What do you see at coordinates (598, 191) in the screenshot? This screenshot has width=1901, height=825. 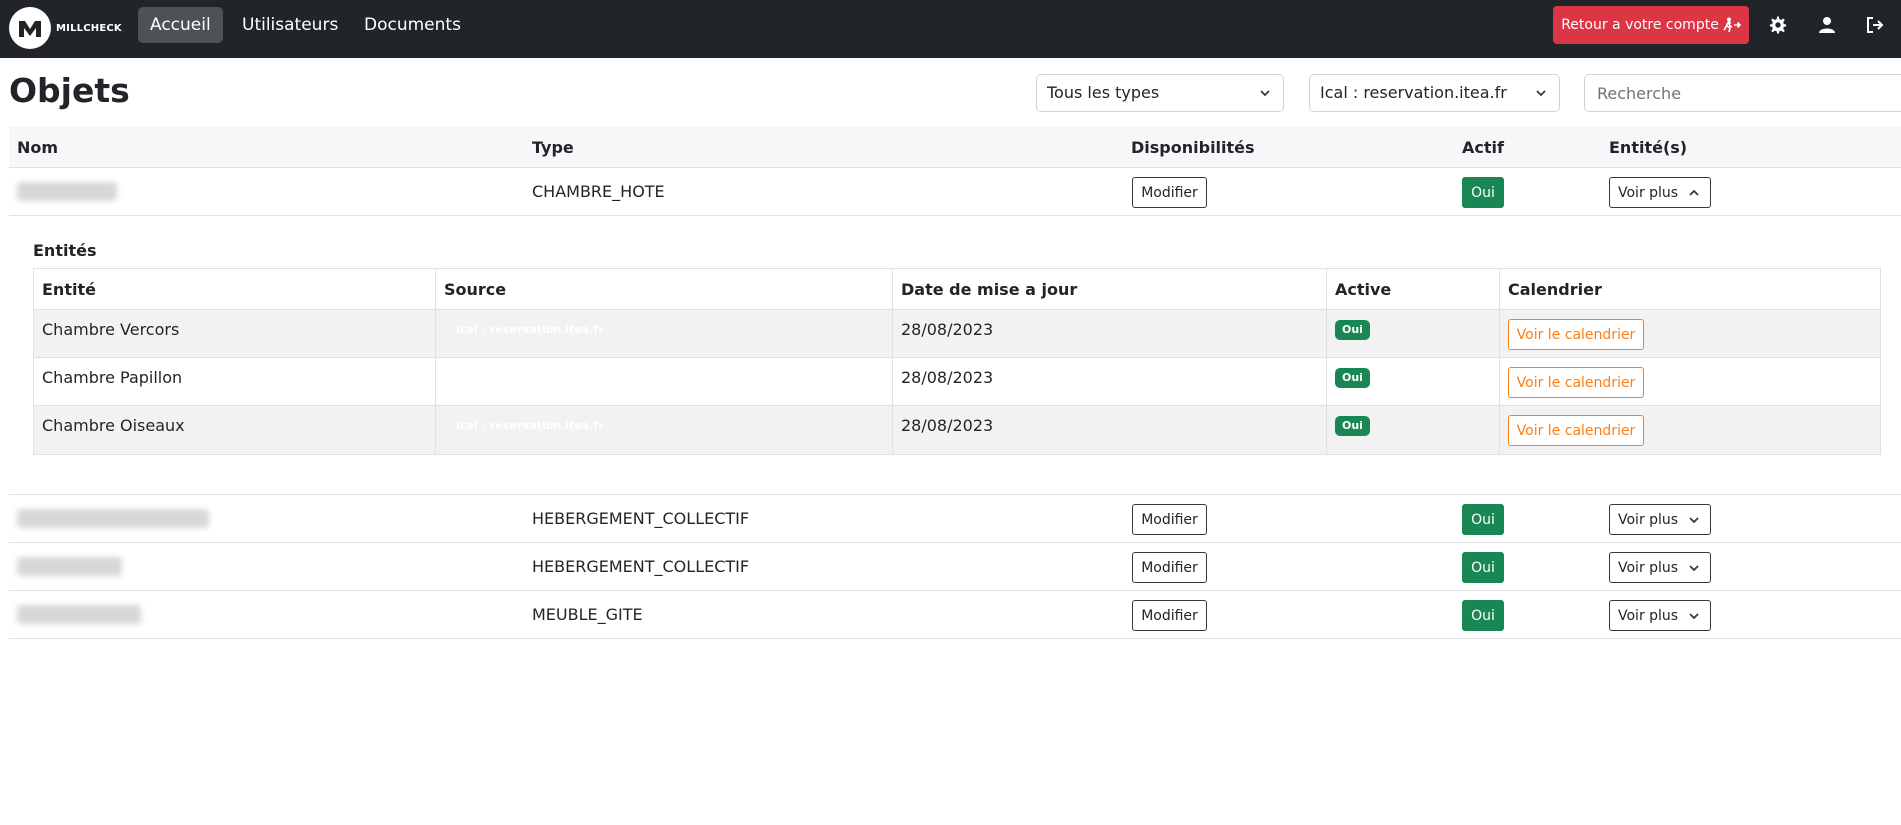 I see `object-type: CHAMBRE_HOTE` at bounding box center [598, 191].